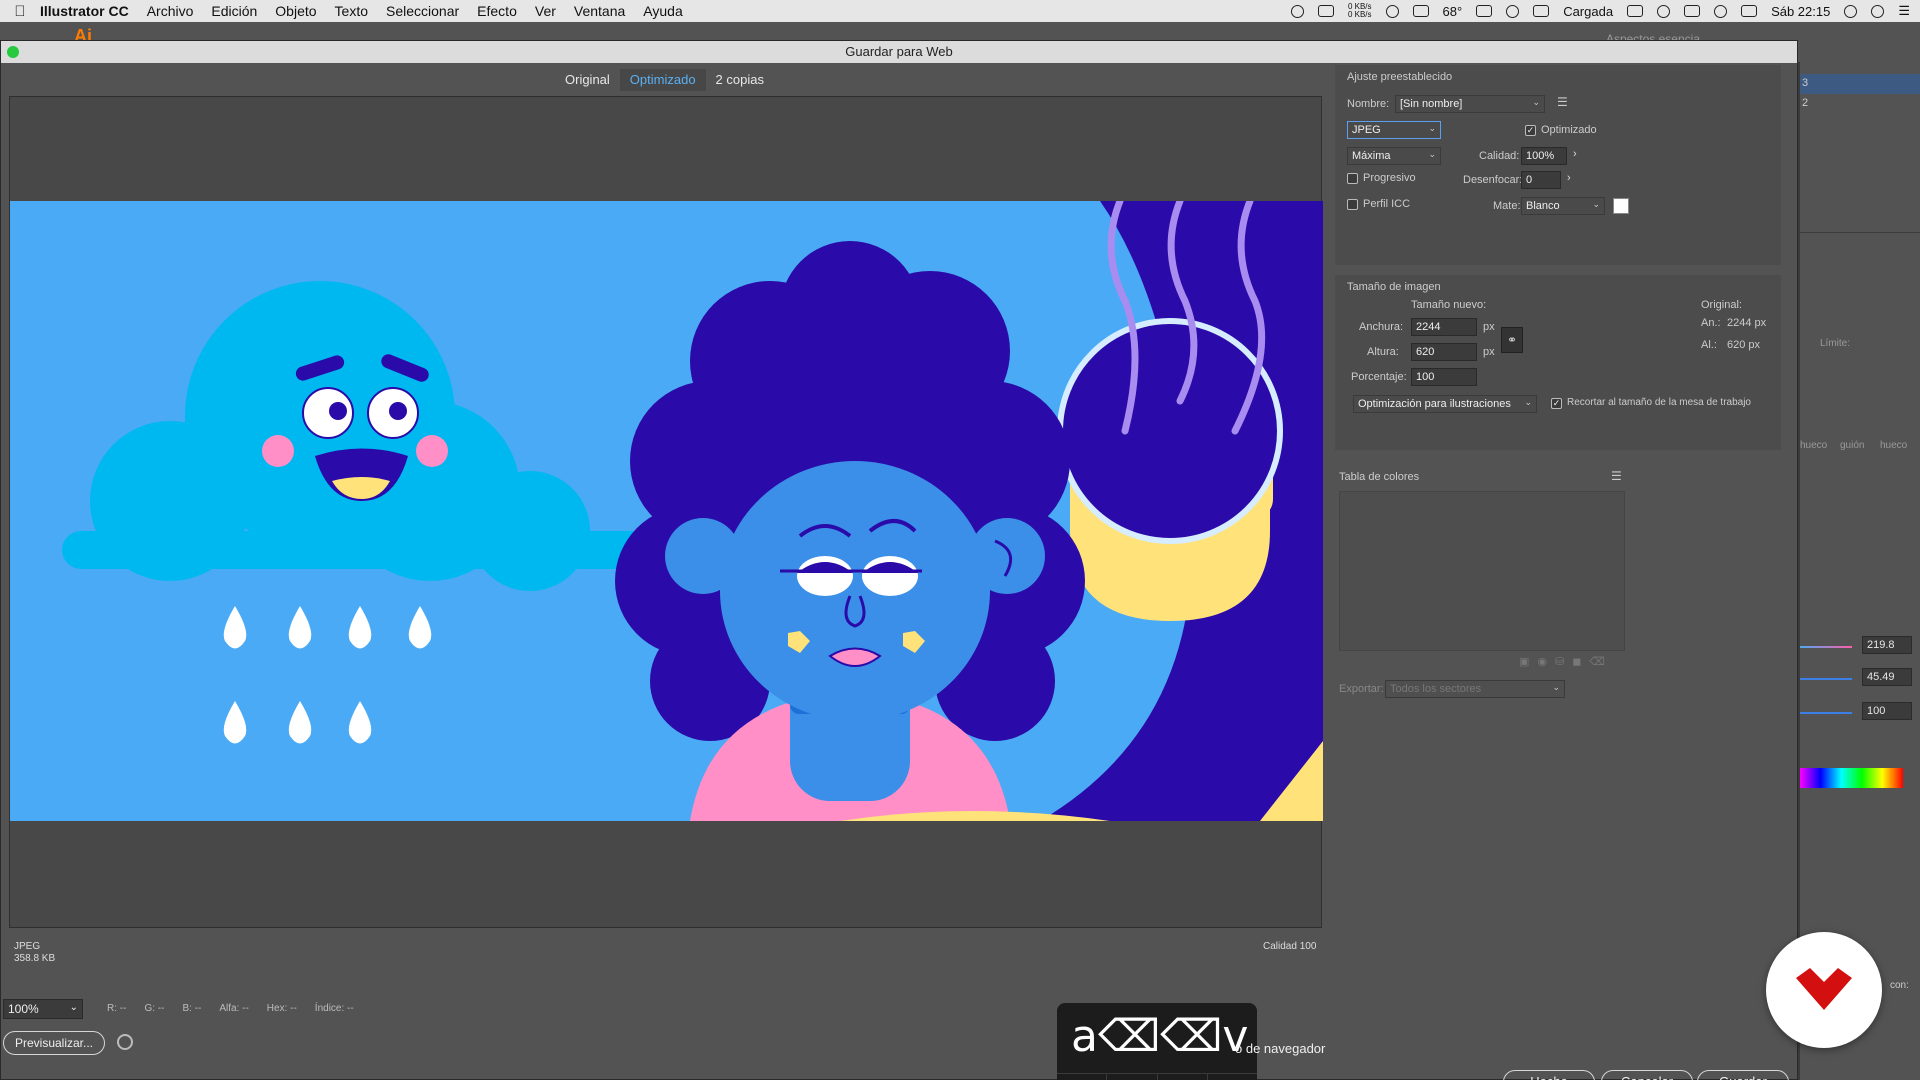 This screenshot has width=1920, height=1080. I want to click on resample-select: Optimización para ilustraciones ⌄, so click(1445, 404).